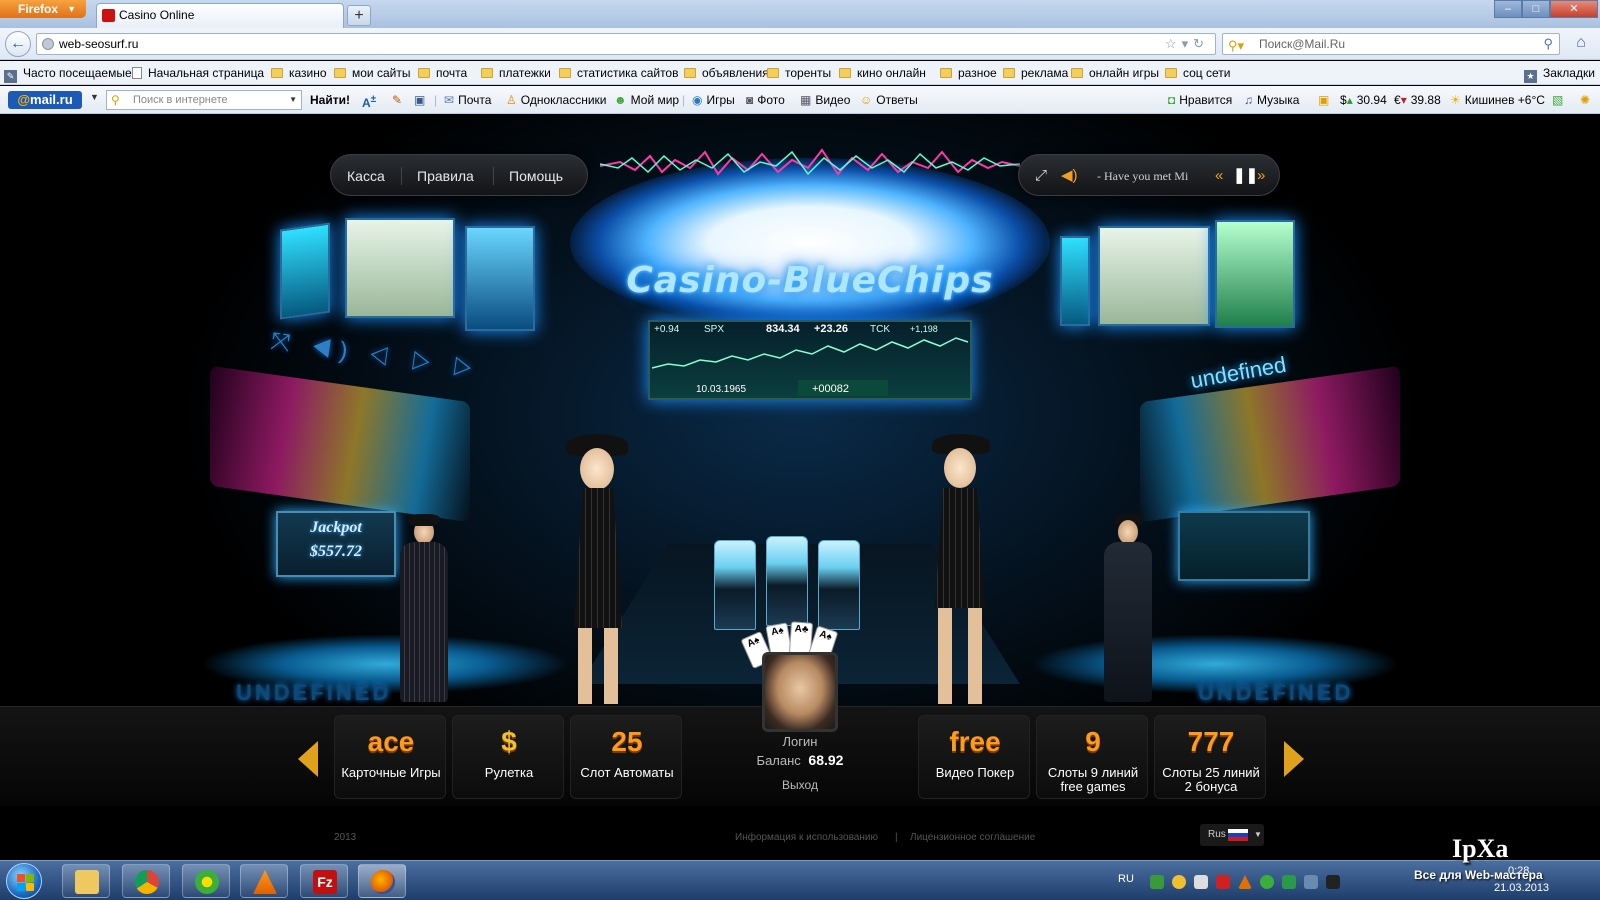 Image resolution: width=1600 pixels, height=900 pixels. What do you see at coordinates (18, 44) in the screenshot?
I see `back-button: ←` at bounding box center [18, 44].